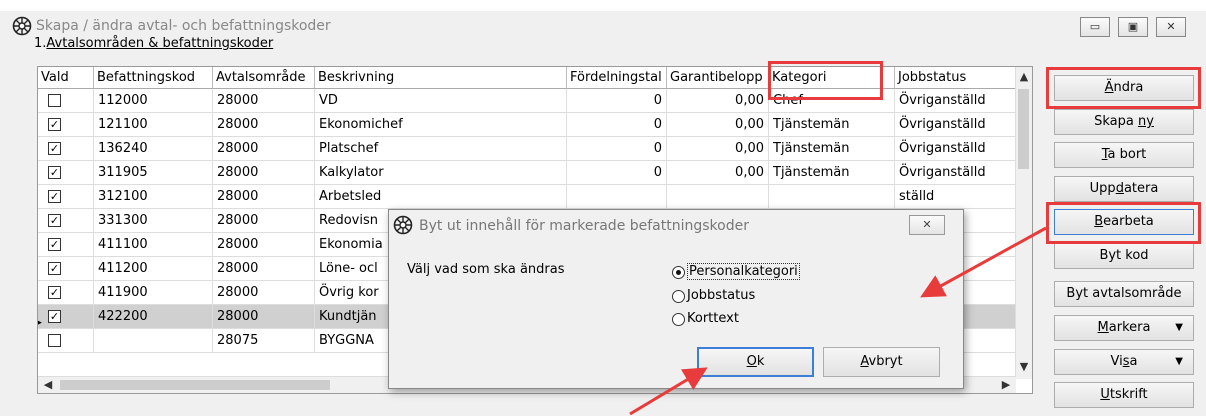 The width and height of the screenshot is (1206, 416). Describe the element at coordinates (1124, 395) in the screenshot. I see `utskrift-button: Utskrift` at that location.